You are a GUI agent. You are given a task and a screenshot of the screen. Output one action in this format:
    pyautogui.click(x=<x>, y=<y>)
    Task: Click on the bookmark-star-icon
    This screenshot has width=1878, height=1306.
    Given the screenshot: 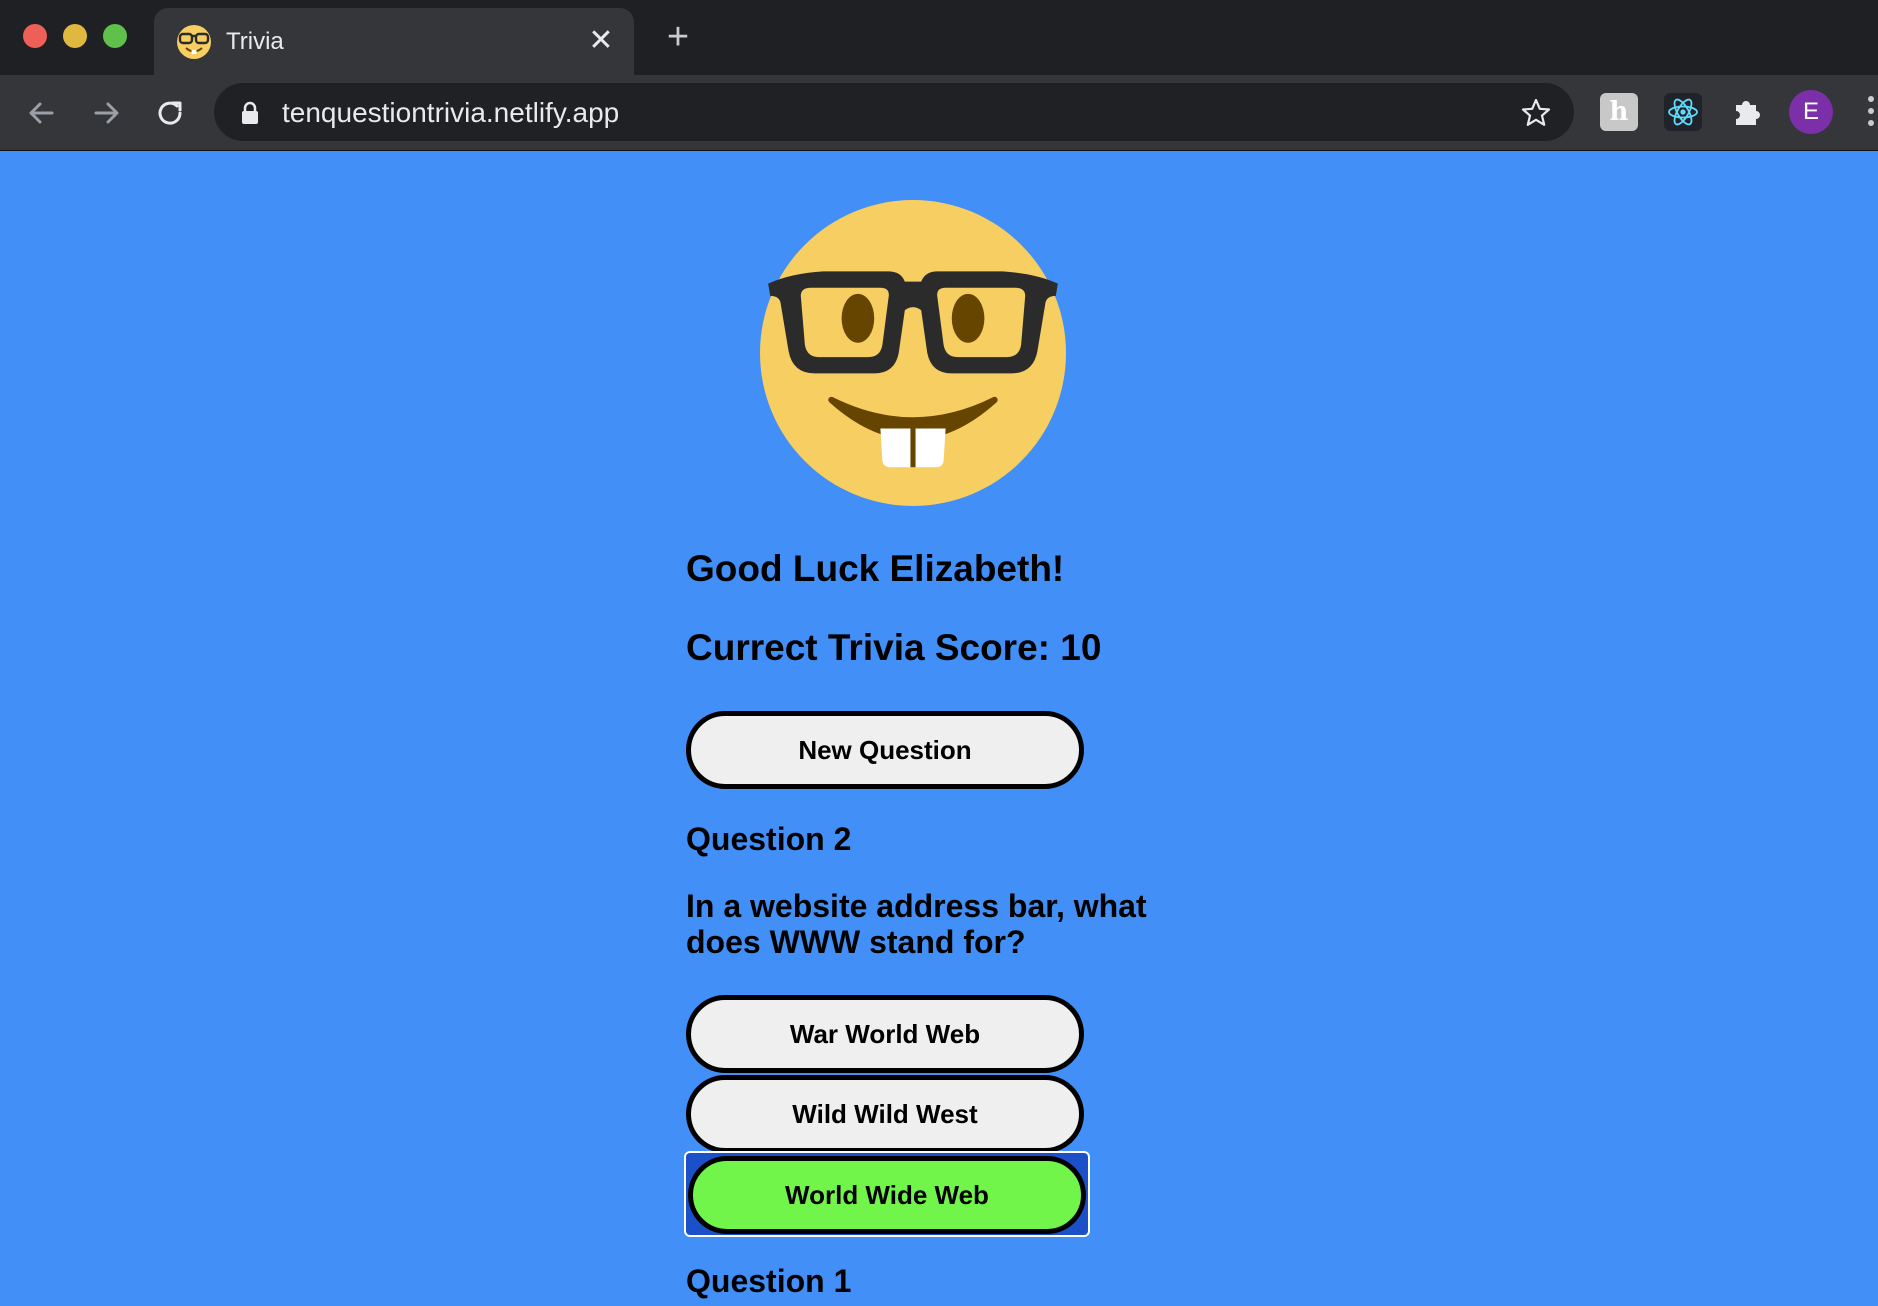 What is the action you would take?
    pyautogui.click(x=1536, y=113)
    